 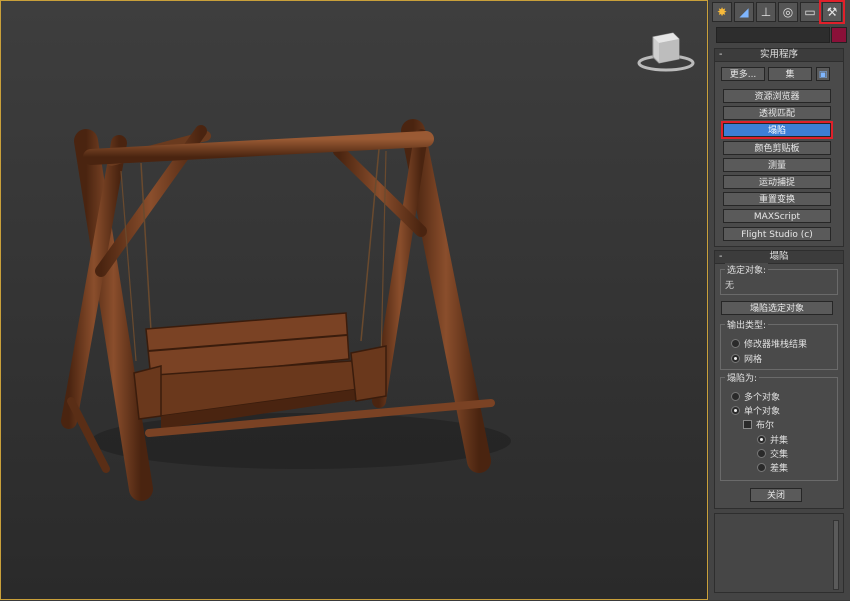 What do you see at coordinates (742, 377) in the screenshot?
I see `collapse-to-title: 塌陷为:` at bounding box center [742, 377].